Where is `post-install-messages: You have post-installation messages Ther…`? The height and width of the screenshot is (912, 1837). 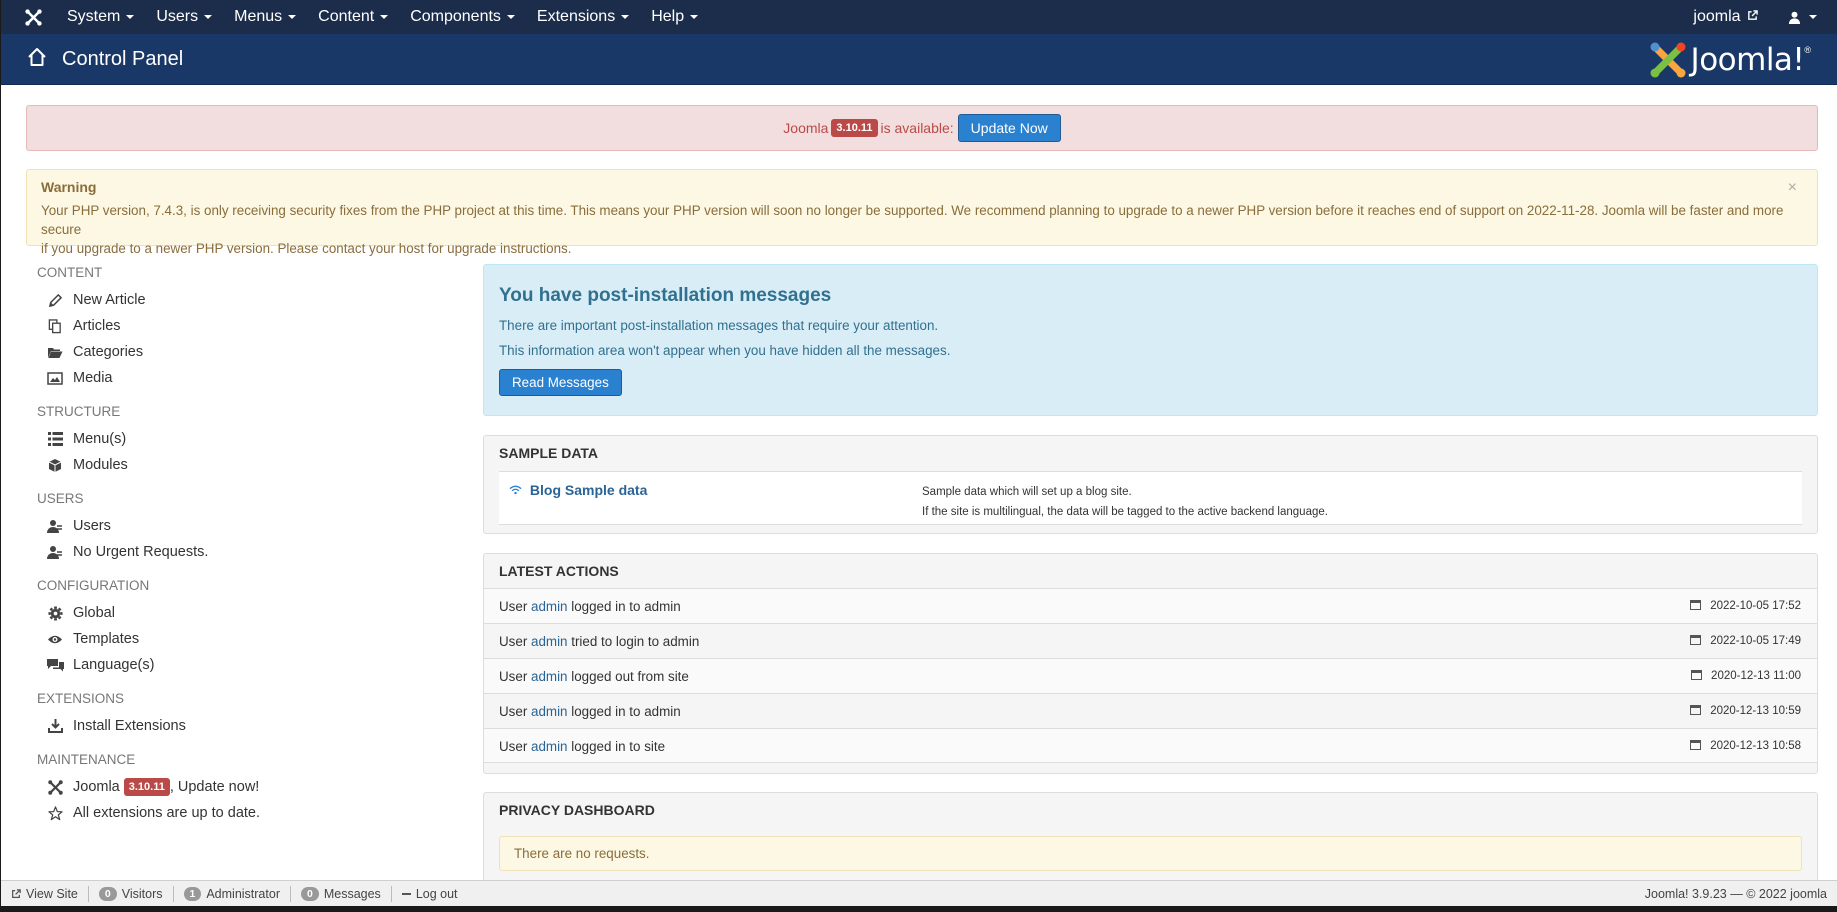 post-install-messages: You have post-installation messages Ther… is located at coordinates (1150, 340).